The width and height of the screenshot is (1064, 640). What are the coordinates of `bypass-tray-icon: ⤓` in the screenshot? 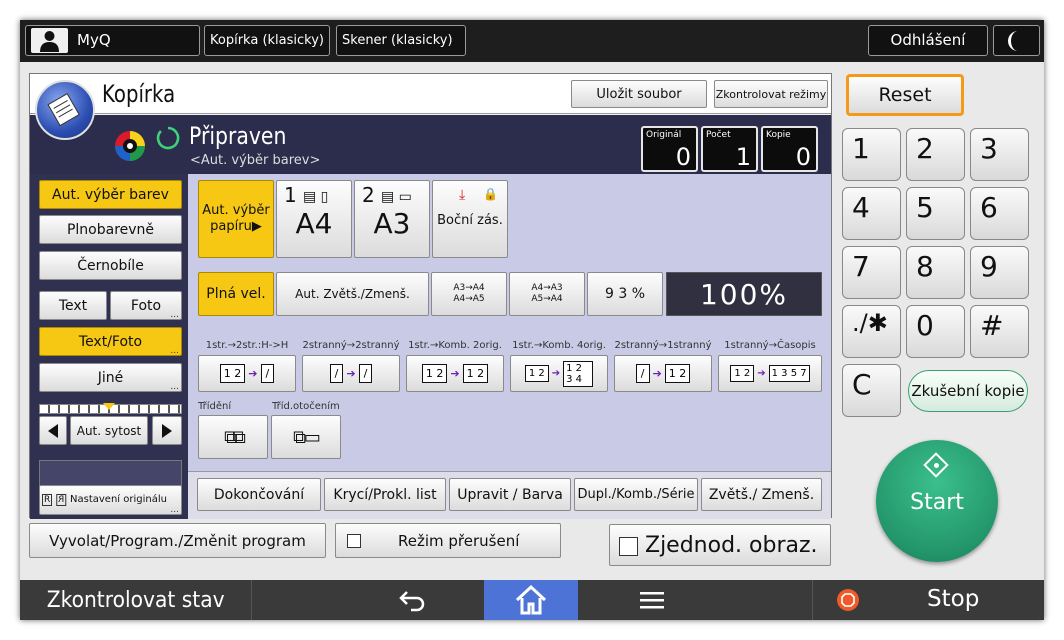 It's located at (462, 195).